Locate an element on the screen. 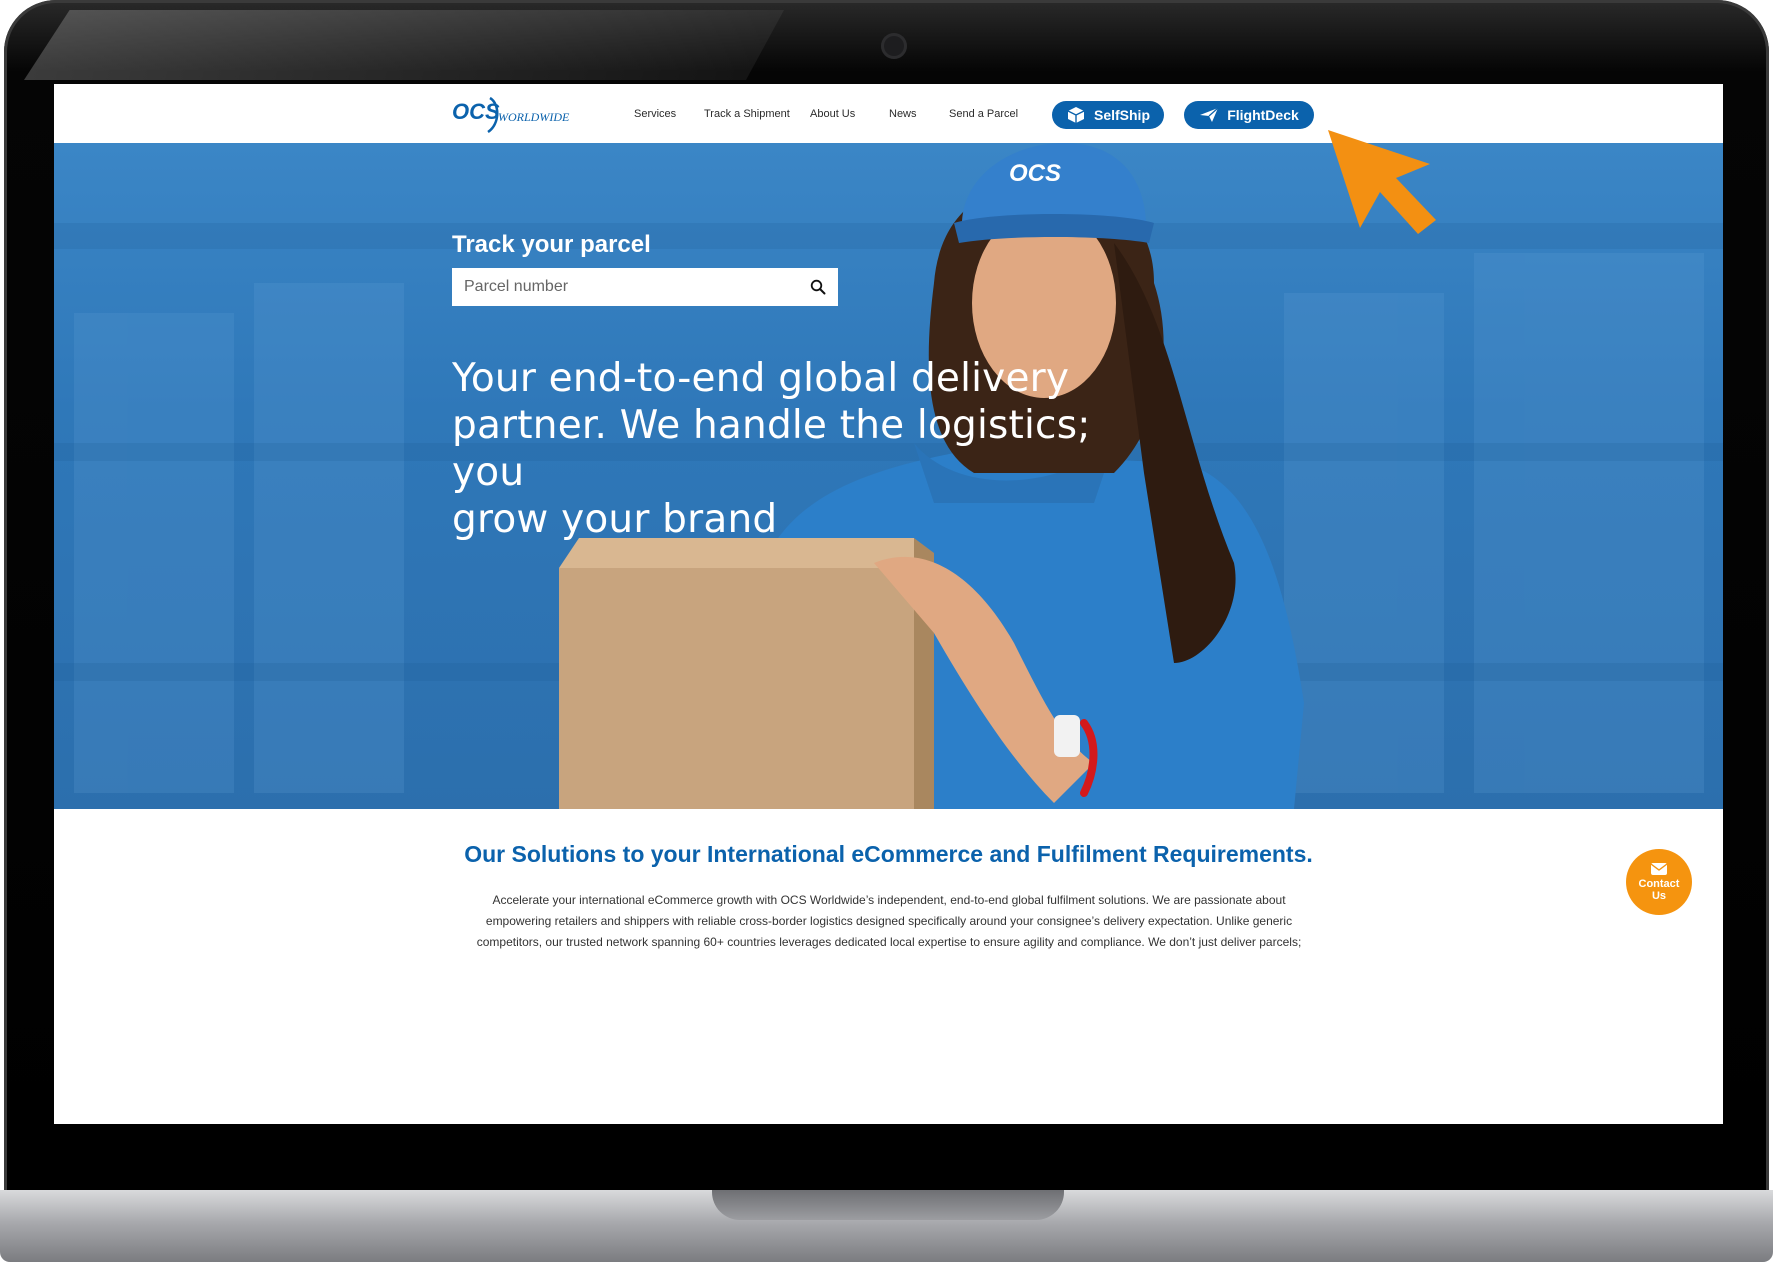 The image size is (1773, 1262). headline-line: grow your brand is located at coordinates (615, 519).